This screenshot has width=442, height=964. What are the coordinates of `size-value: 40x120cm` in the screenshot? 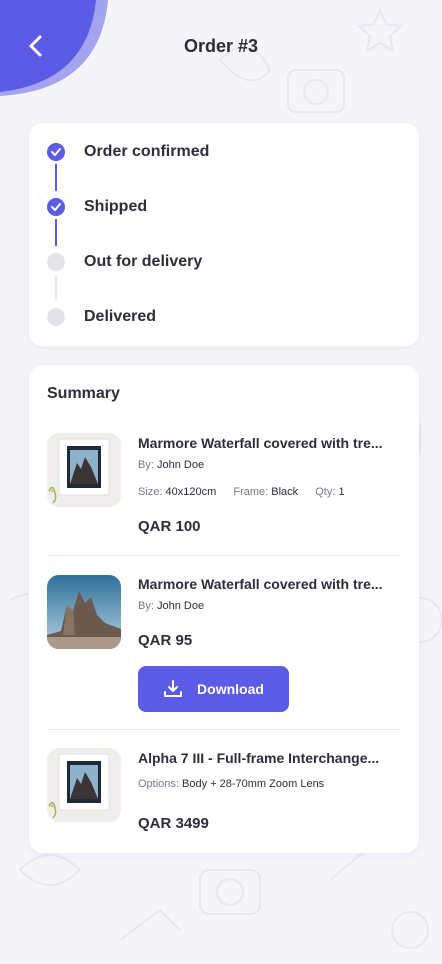 It's located at (191, 492).